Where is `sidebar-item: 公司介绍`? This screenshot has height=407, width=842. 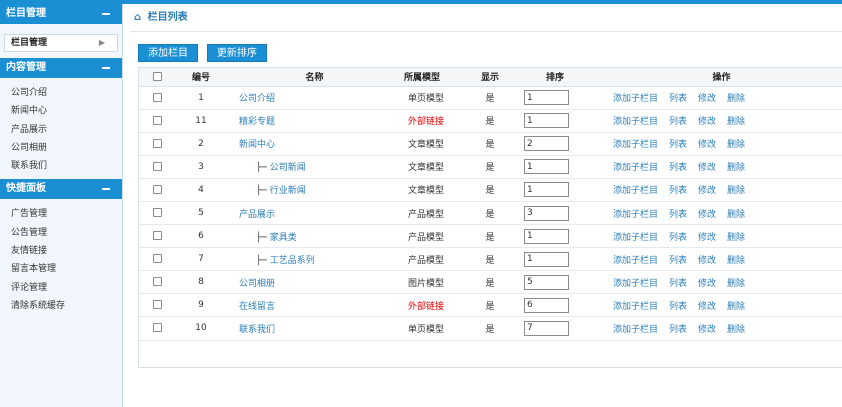 sidebar-item: 公司介绍 is located at coordinates (66, 93).